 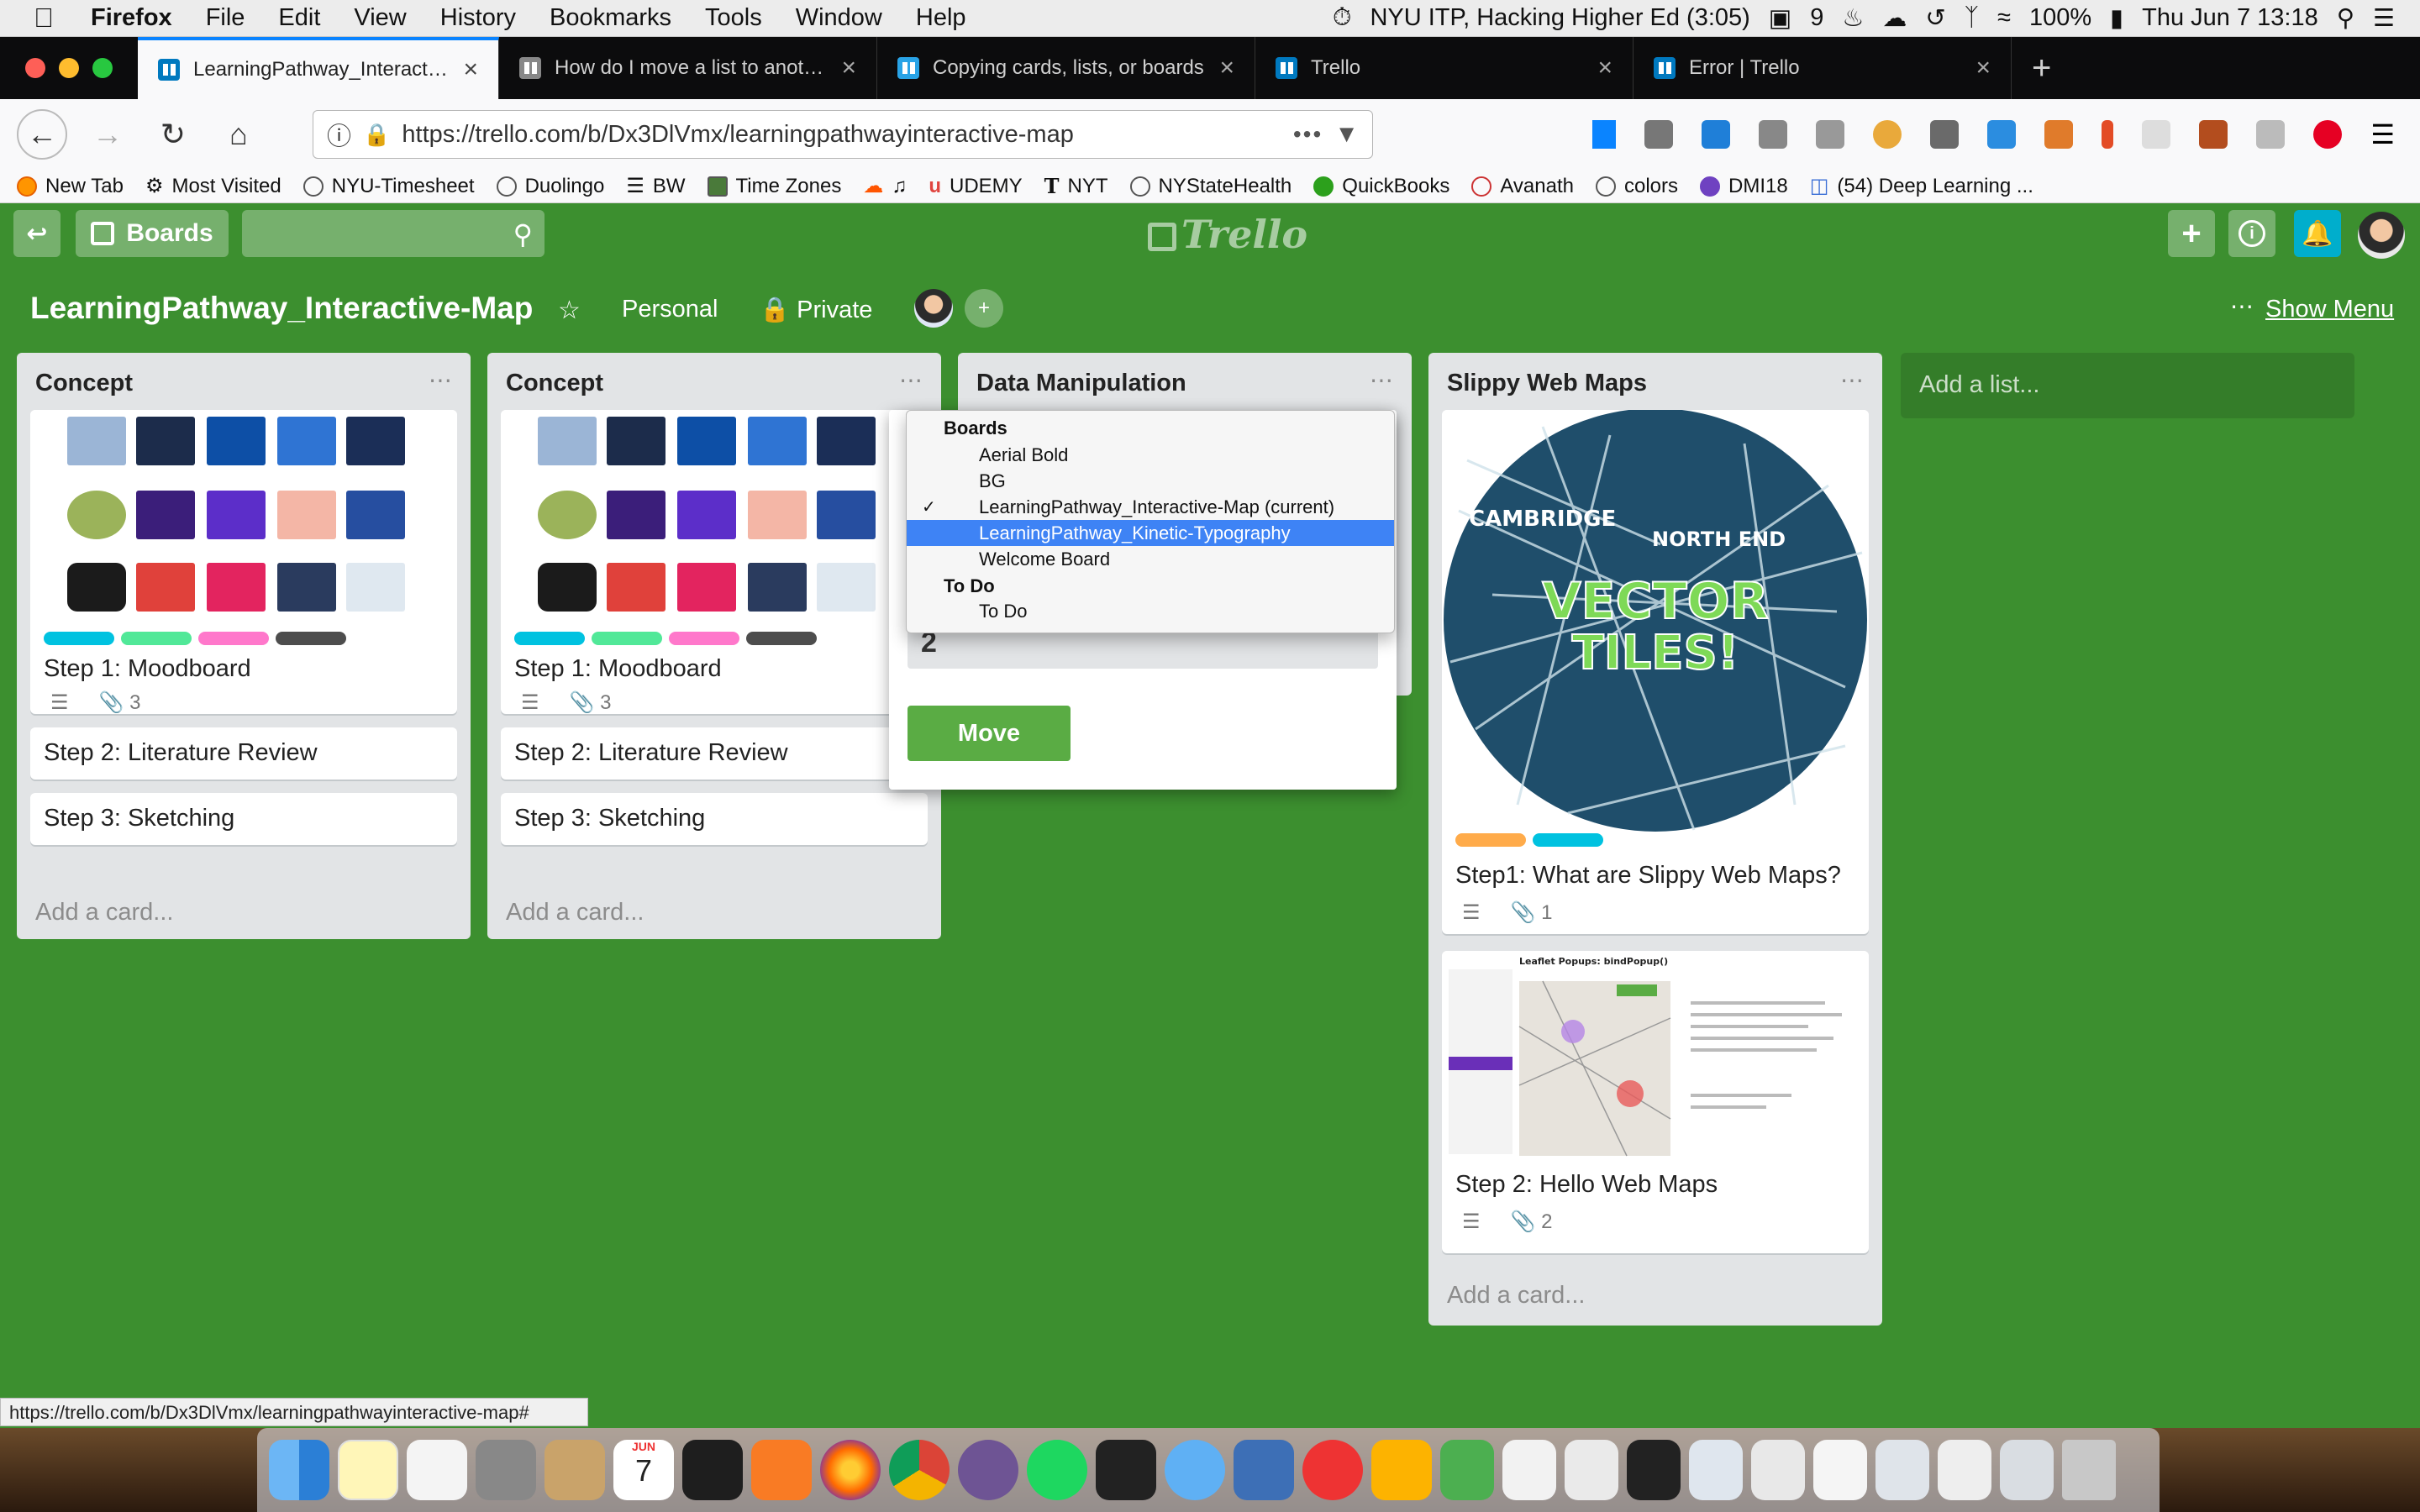 I want to click on move-button: Move, so click(x=990, y=733).